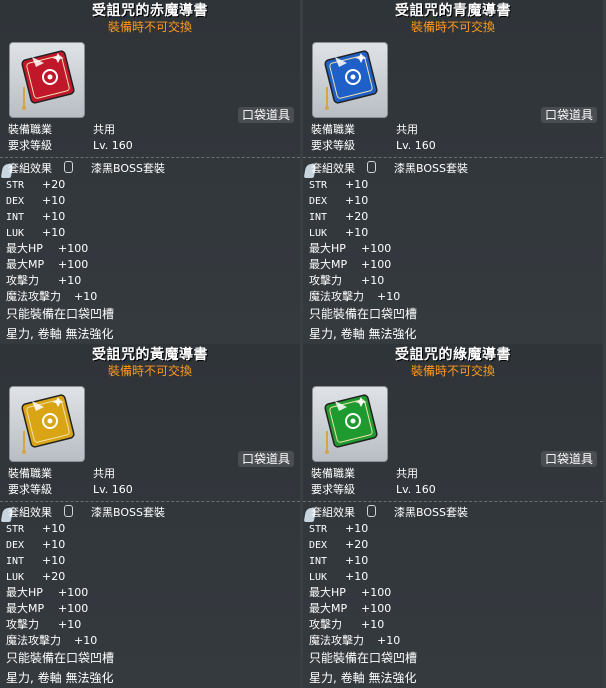  Describe the element at coordinates (47, 265) in the screenshot. I see `stat-row: 最大MP +100` at that location.